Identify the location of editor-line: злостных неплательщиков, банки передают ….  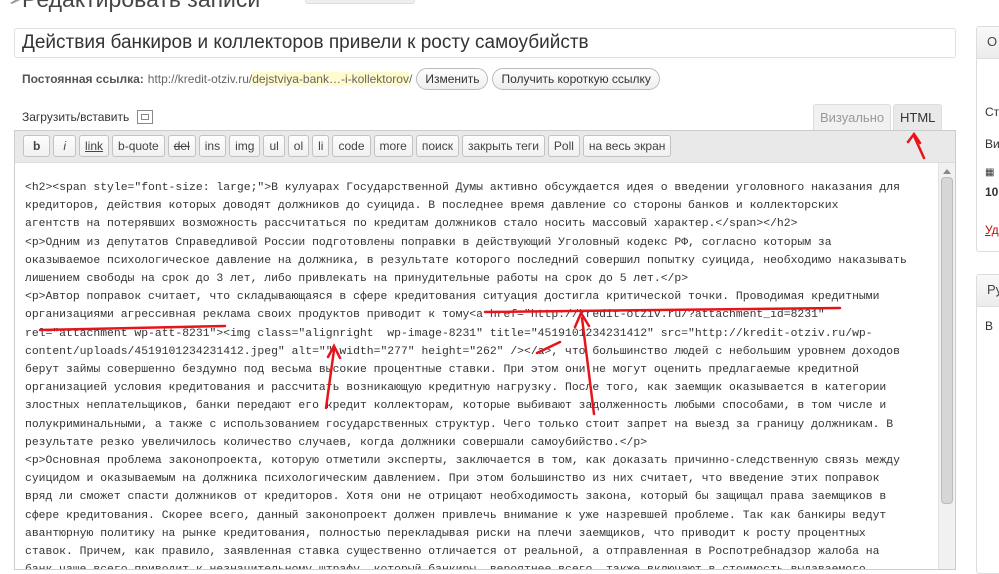
(456, 406).